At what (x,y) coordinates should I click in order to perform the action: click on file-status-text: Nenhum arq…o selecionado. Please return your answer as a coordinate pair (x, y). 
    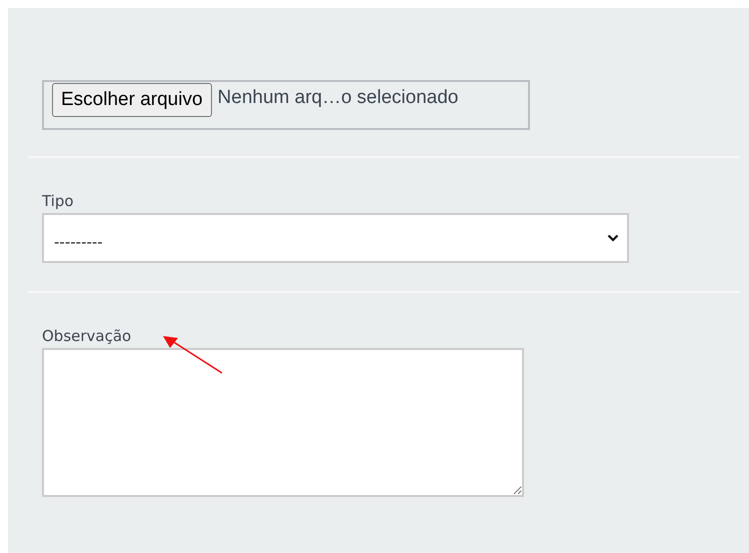
    Looking at the image, I should click on (338, 98).